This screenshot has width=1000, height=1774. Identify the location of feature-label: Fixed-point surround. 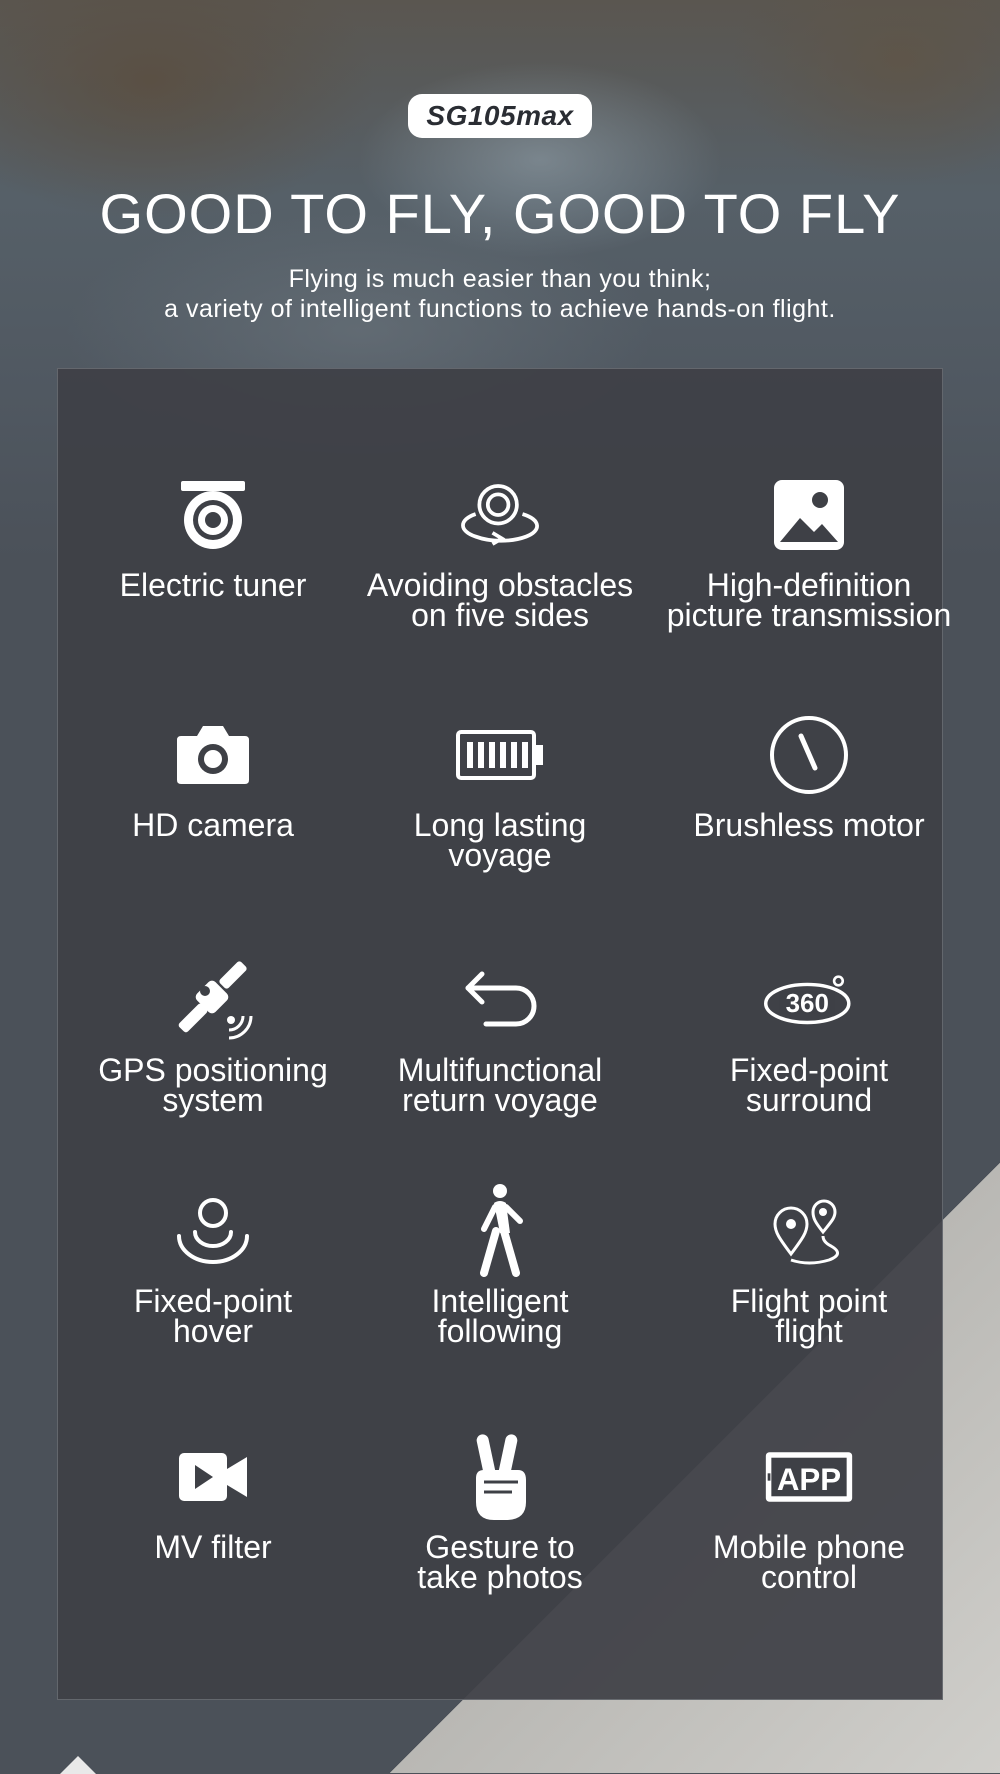
(809, 1085).